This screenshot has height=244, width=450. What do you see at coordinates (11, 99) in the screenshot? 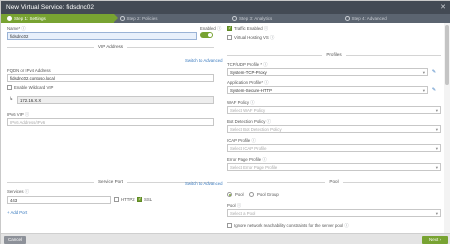
I see `arrow-icon: ↳` at bounding box center [11, 99].